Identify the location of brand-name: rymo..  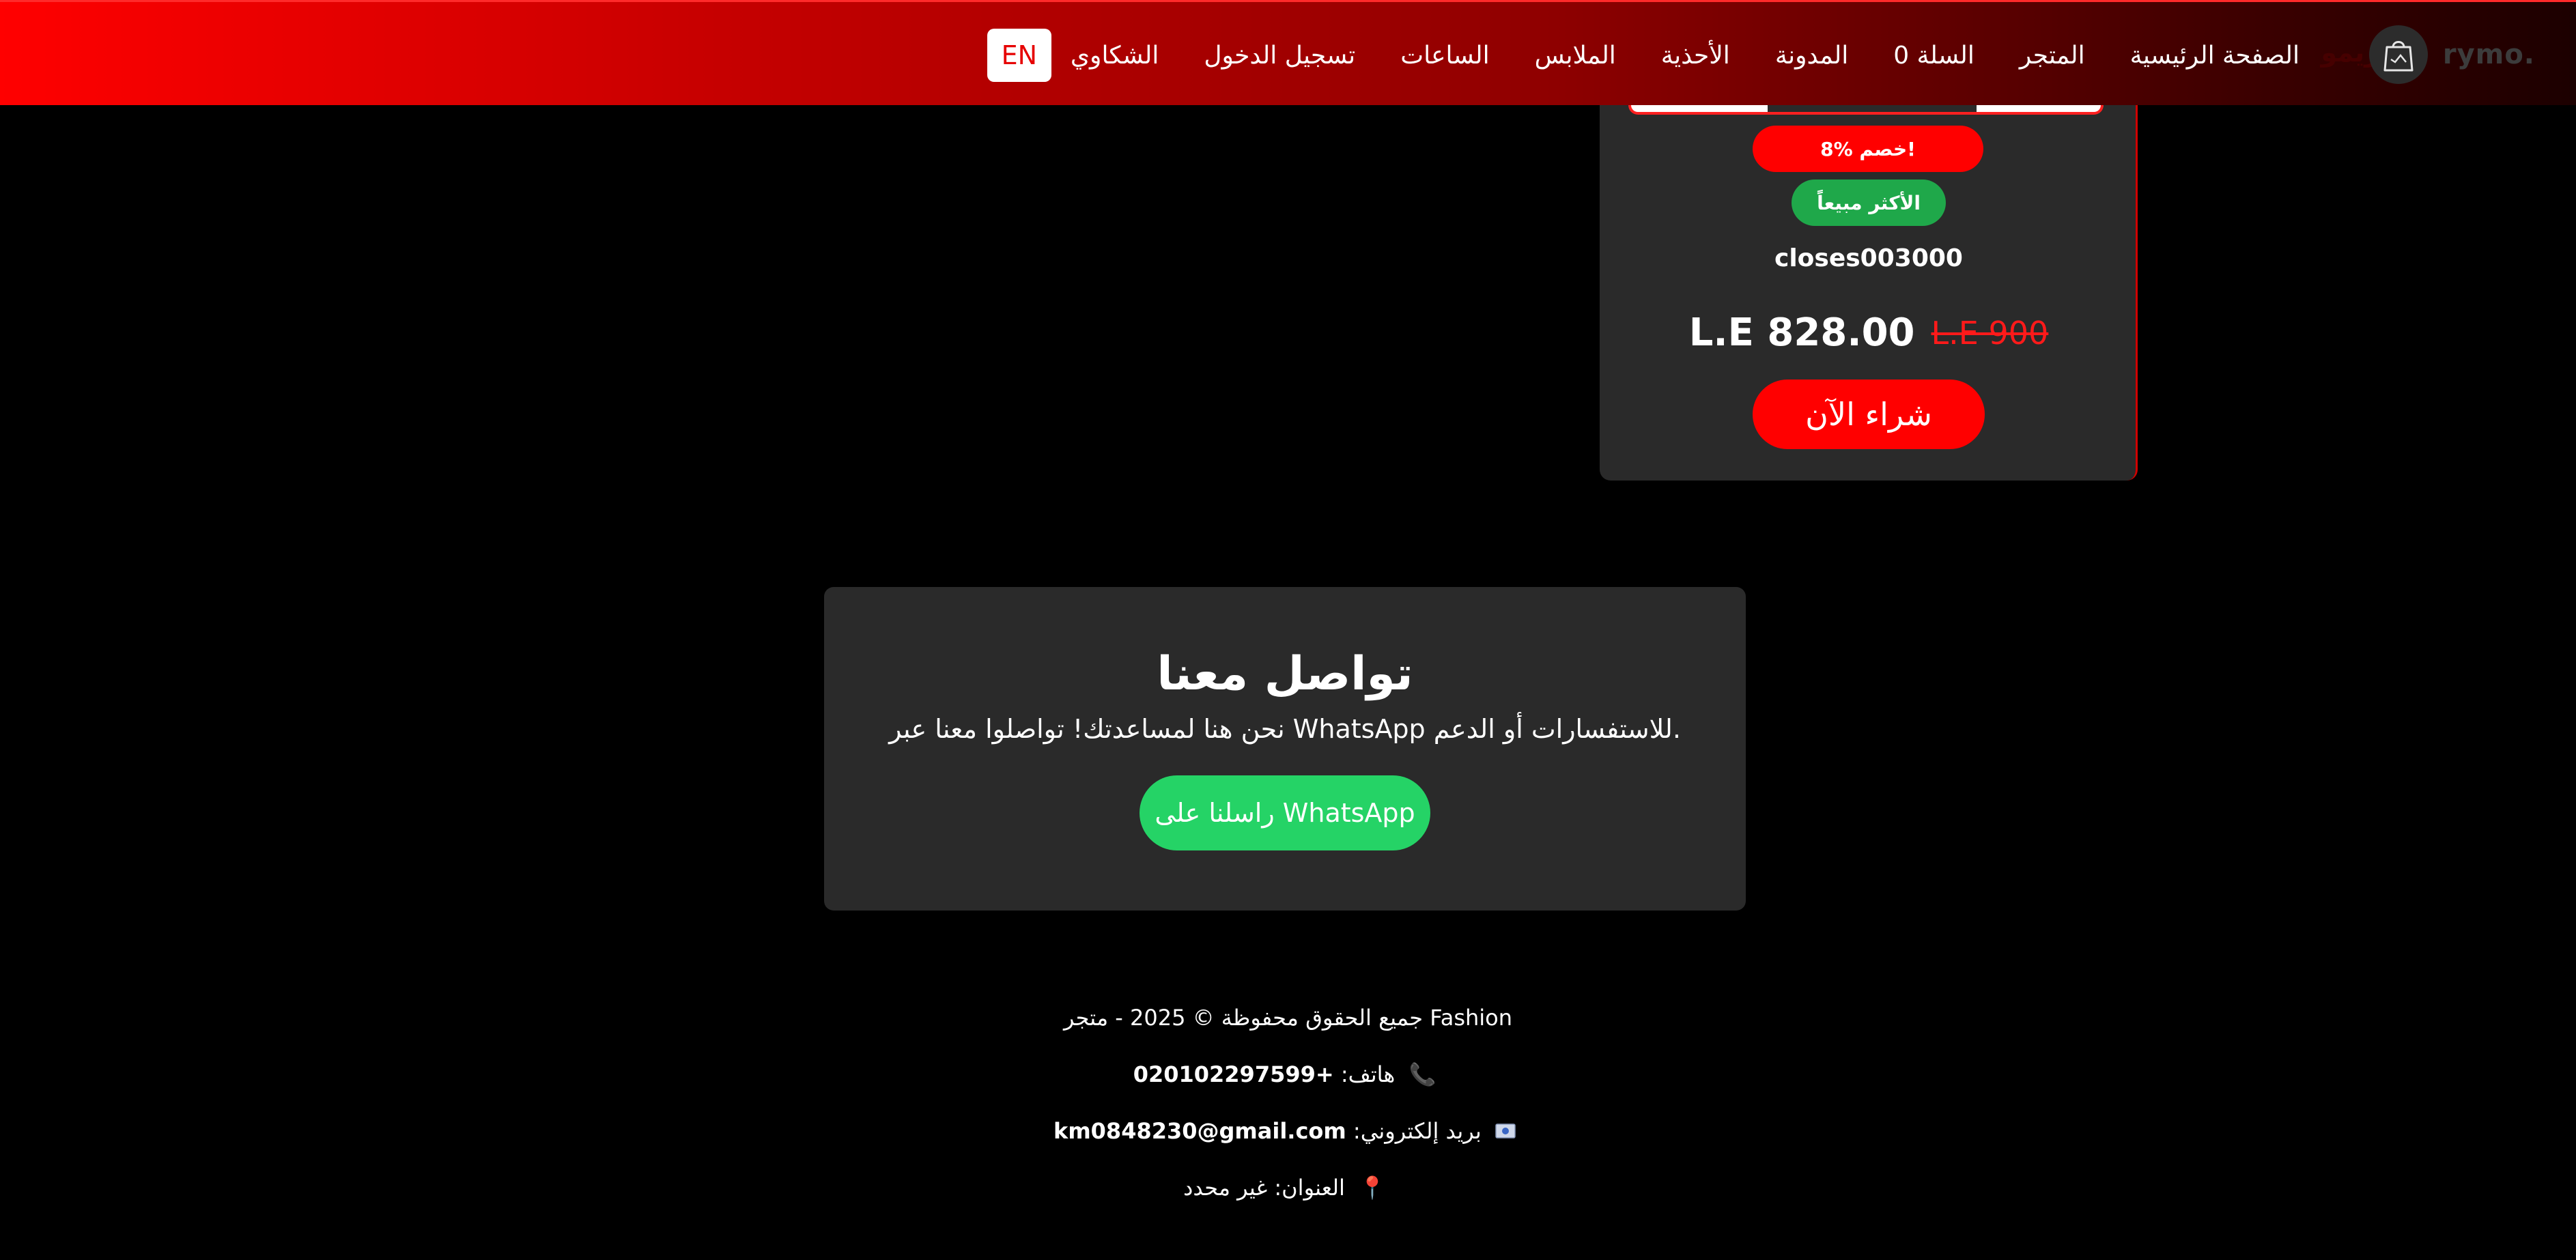
(2488, 54).